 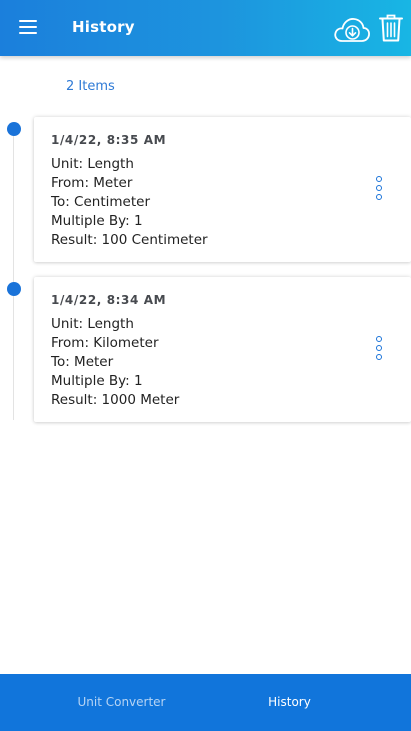 I want to click on timeline-line, so click(x=13, y=275).